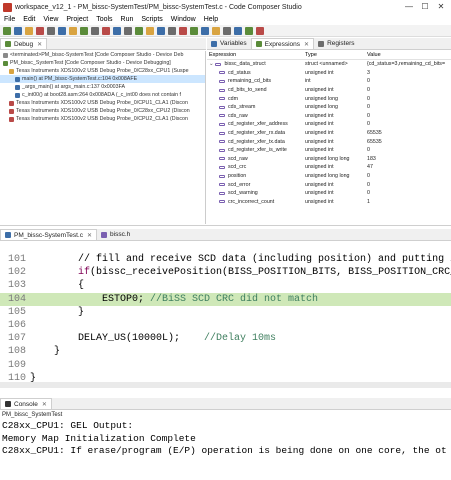 This screenshot has height=480, width=451. I want to click on tab-editor-bissc-h: bissc.h, so click(115, 234).